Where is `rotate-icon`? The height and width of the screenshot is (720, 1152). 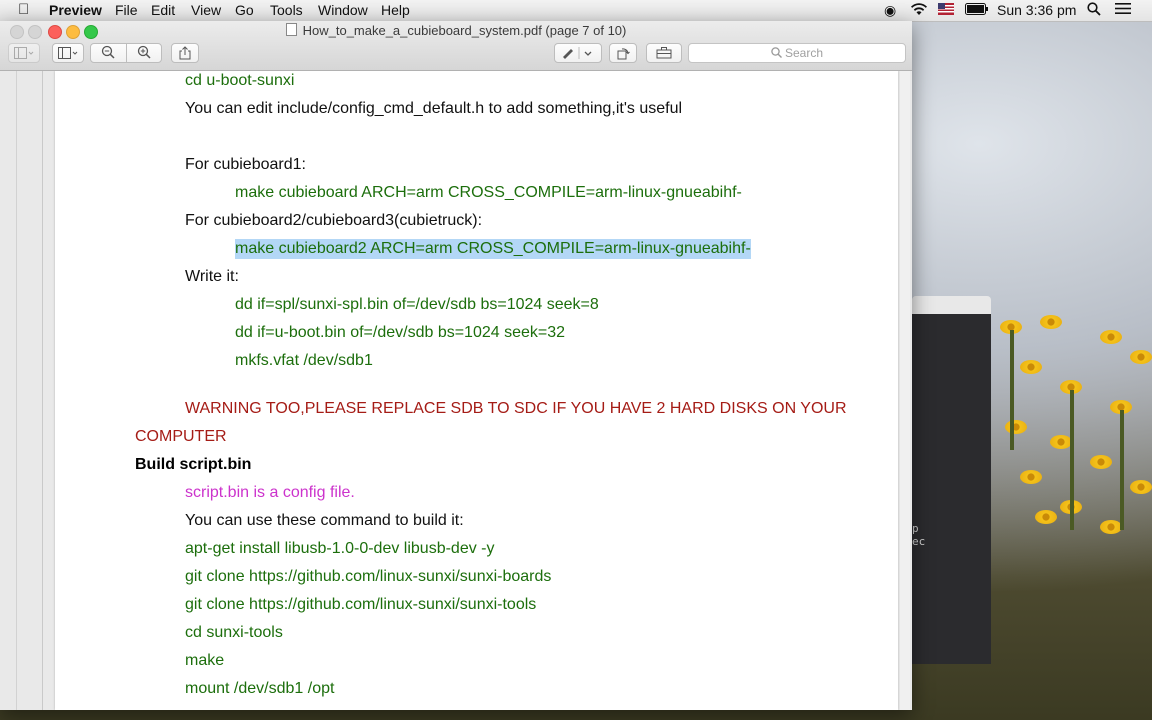
rotate-icon is located at coordinates (623, 54).